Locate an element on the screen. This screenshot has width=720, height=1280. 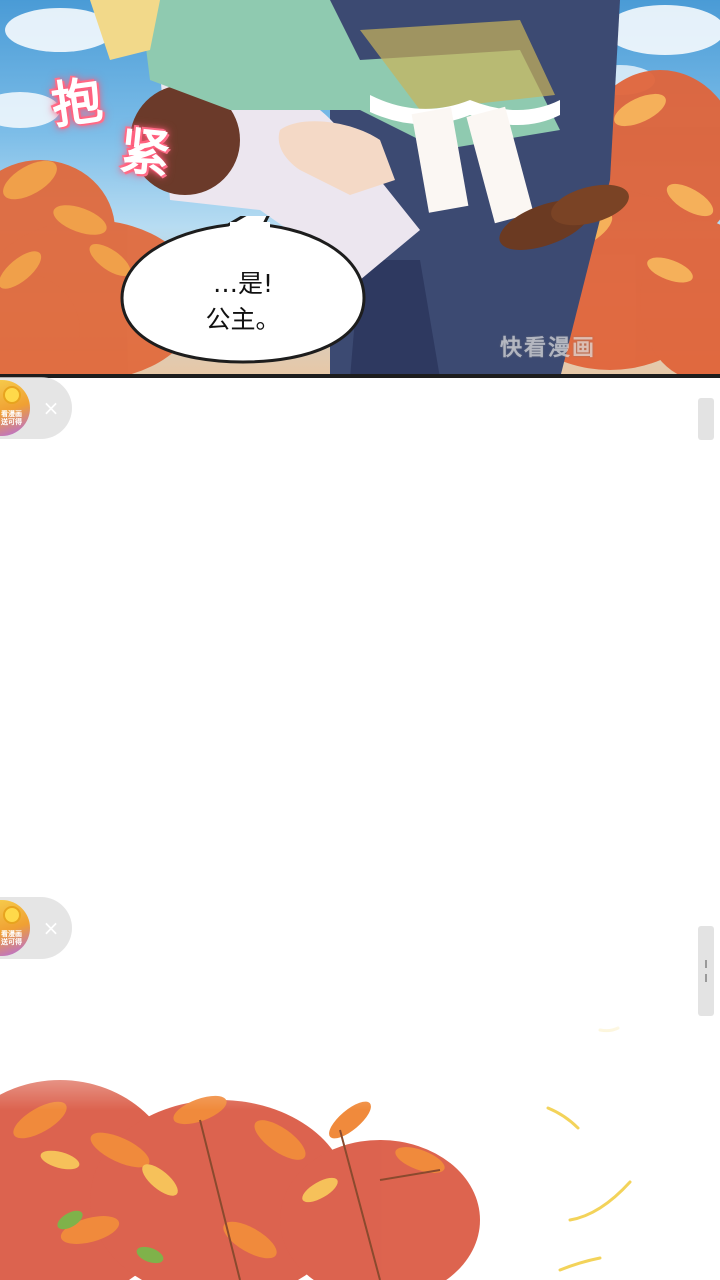
speech-bubble: …是! 公主。 is located at coordinates (243, 291).